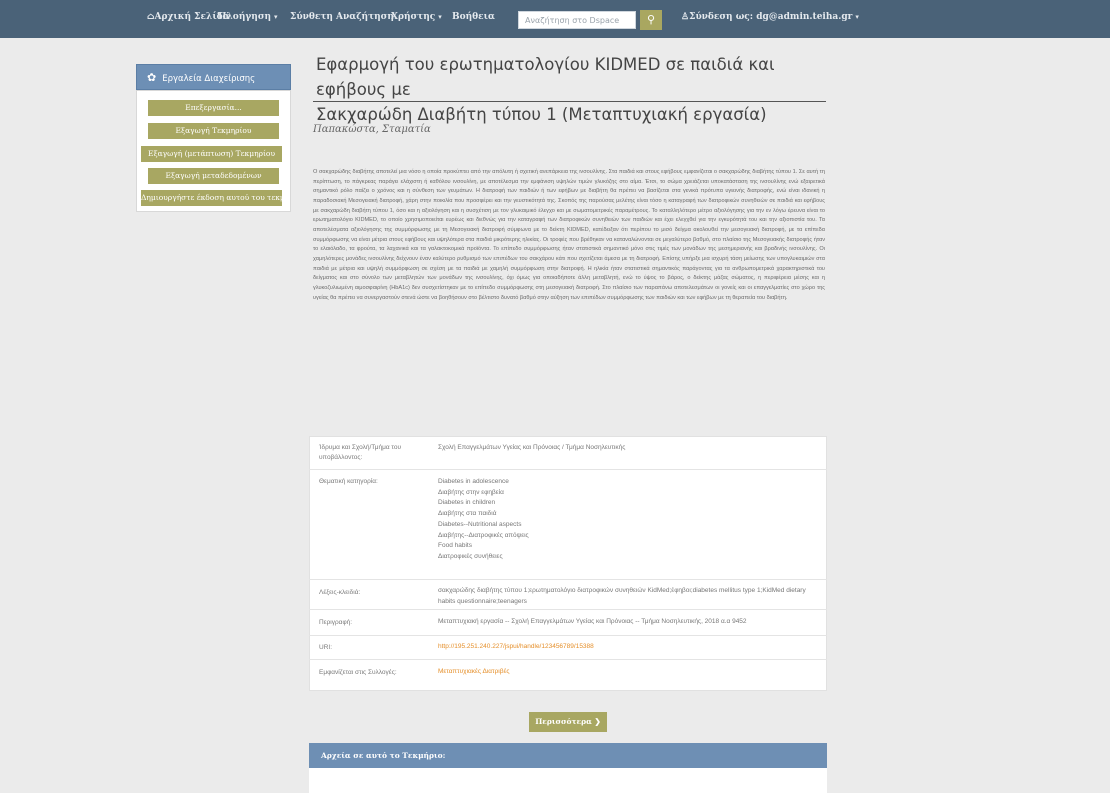 This screenshot has height=793, width=1110. Describe the element at coordinates (470, 556) in the screenshot. I see `subject-item: Διατροφικές συνήθειες` at that location.